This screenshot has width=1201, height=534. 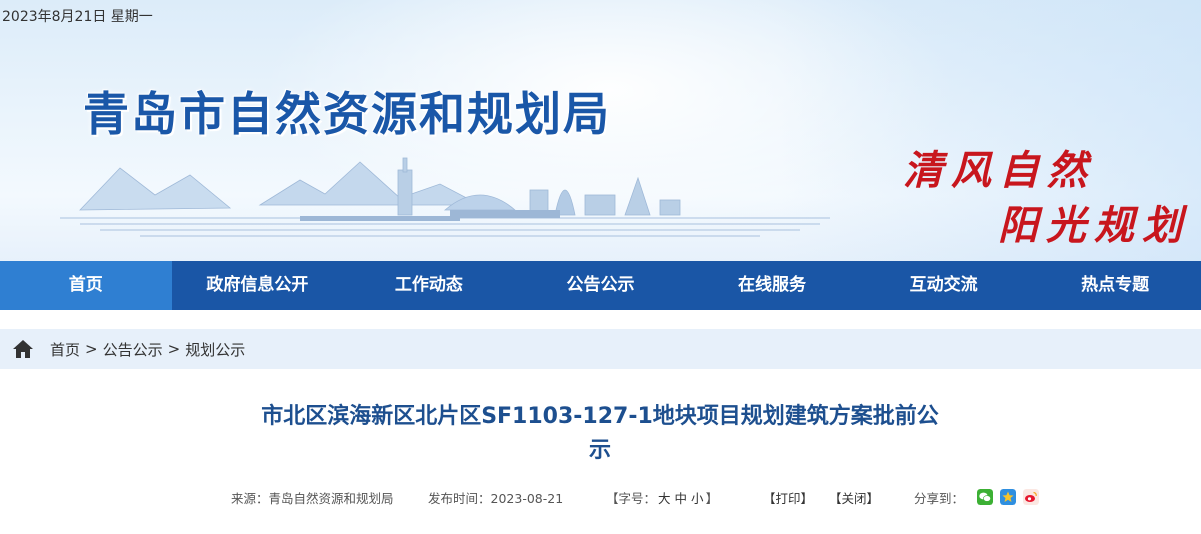 What do you see at coordinates (1115, 285) in the screenshot?
I see `nav-item-hot-topics: 热点专题` at bounding box center [1115, 285].